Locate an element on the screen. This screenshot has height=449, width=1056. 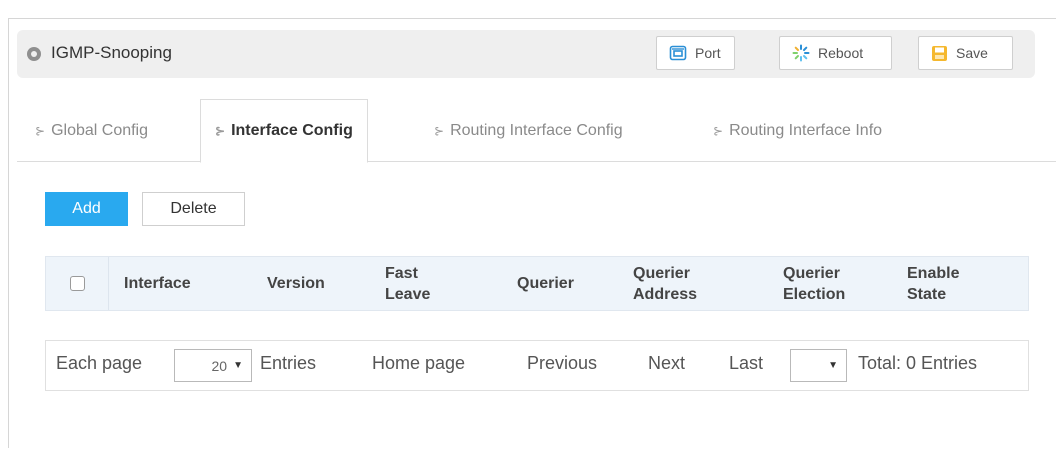
tab-interface-config: ⊱ Interface Config is located at coordinates (284, 131).